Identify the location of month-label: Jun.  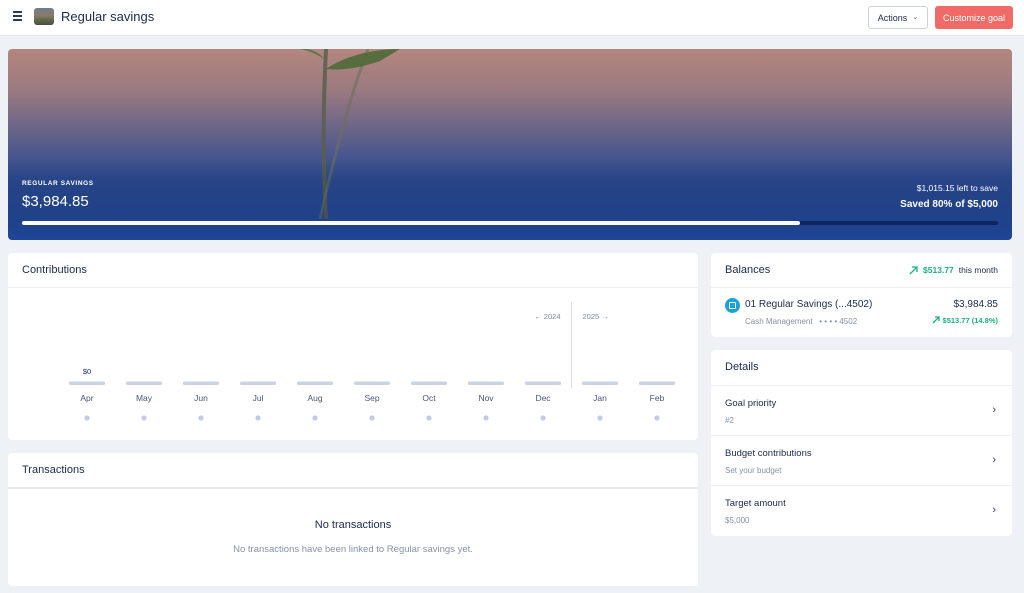
(201, 398).